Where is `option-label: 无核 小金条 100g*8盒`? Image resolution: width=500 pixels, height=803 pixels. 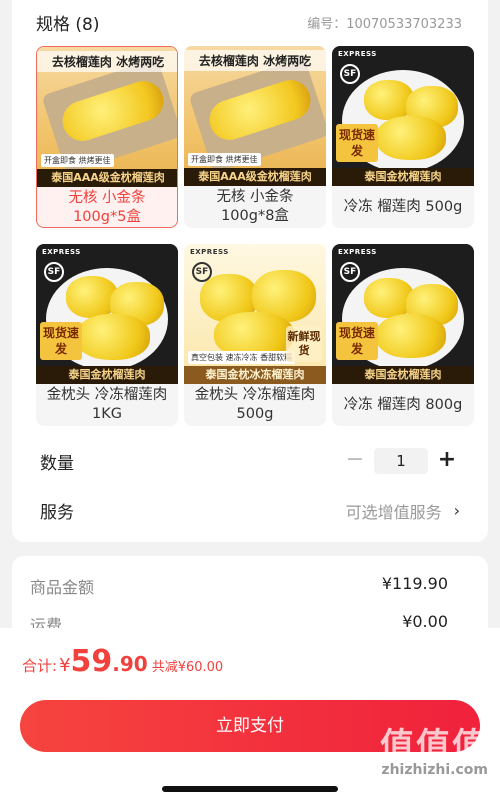 option-label: 无核 小金条 100g*8盒 is located at coordinates (255, 206).